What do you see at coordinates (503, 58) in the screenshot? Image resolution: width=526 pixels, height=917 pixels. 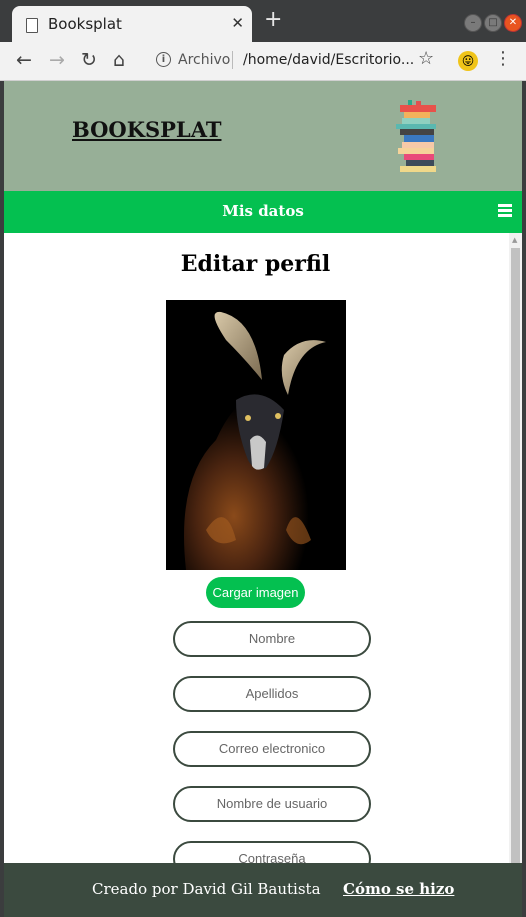 I see `more-menu-icon: ⋮` at bounding box center [503, 58].